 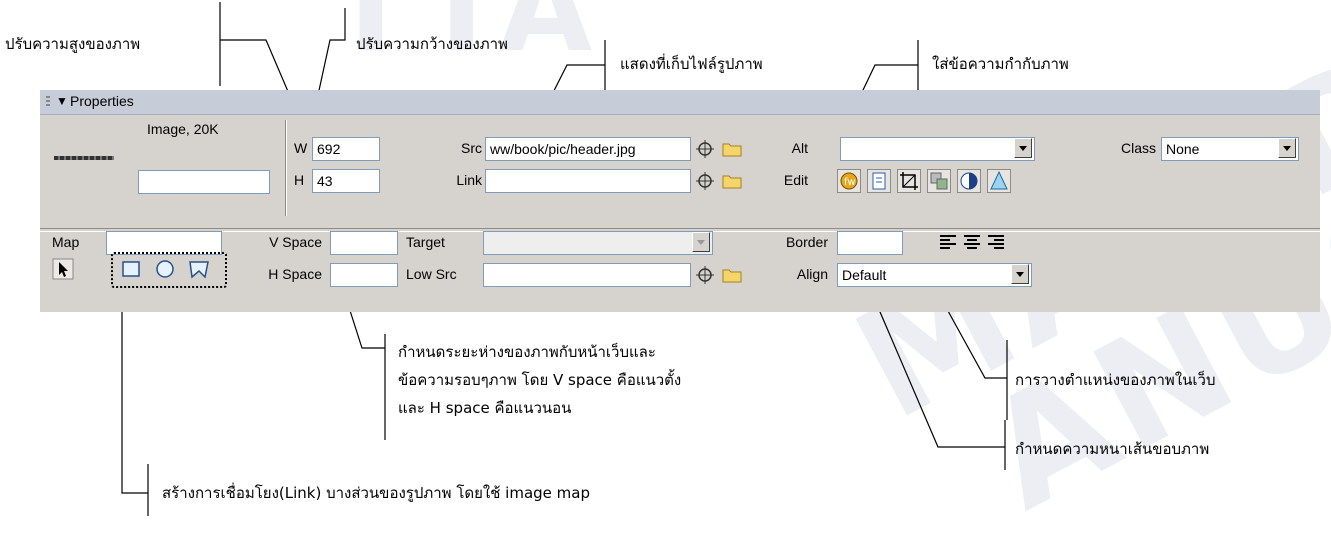 What do you see at coordinates (48, 102) in the screenshot?
I see `grip-icon` at bounding box center [48, 102].